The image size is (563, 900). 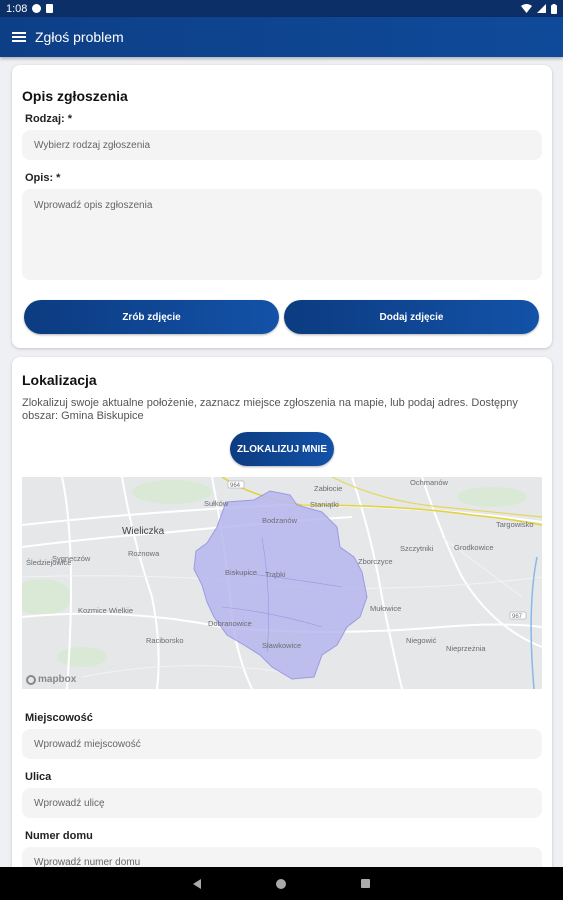 I want to click on type-select: Wybierz rodzaj zgłoszenia, so click(x=282, y=145).